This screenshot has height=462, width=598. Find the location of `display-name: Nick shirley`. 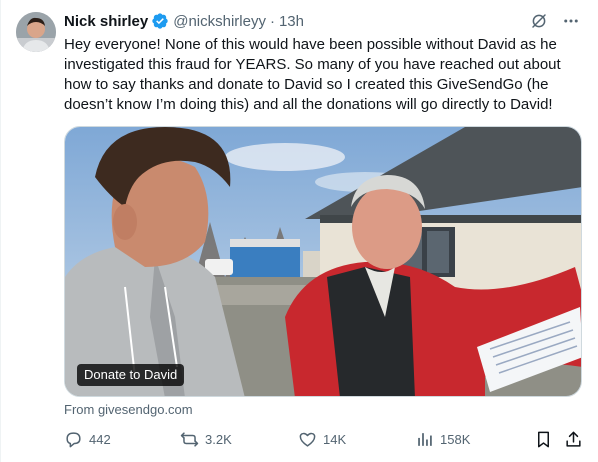

display-name: Nick shirley is located at coordinates (106, 21).